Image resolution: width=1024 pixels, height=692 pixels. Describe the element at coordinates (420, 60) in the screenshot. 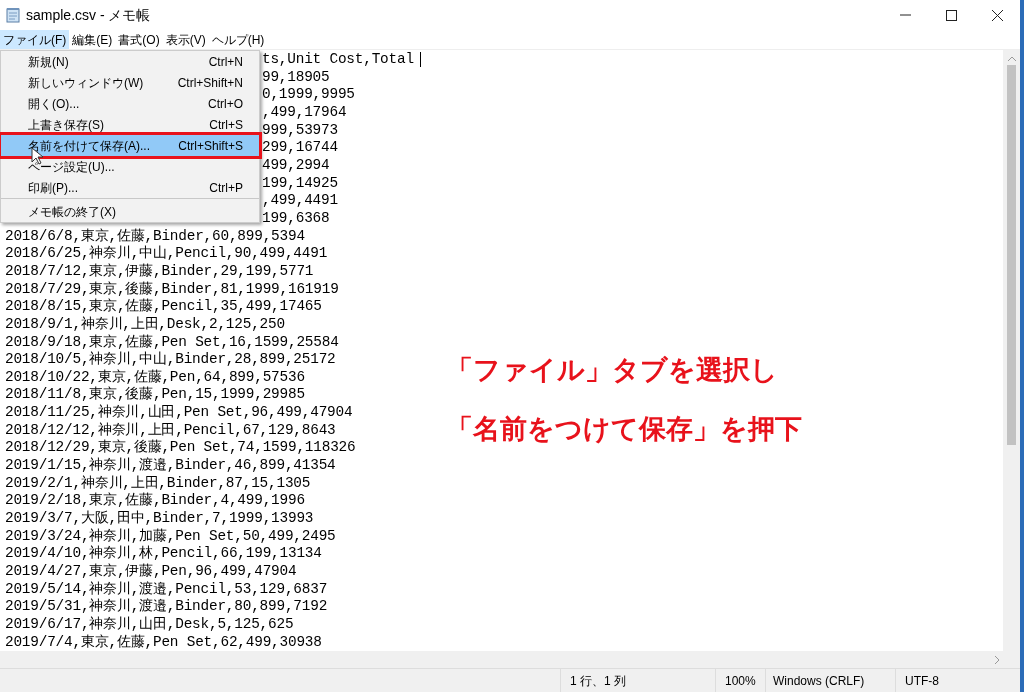

I see `text-cursor` at that location.